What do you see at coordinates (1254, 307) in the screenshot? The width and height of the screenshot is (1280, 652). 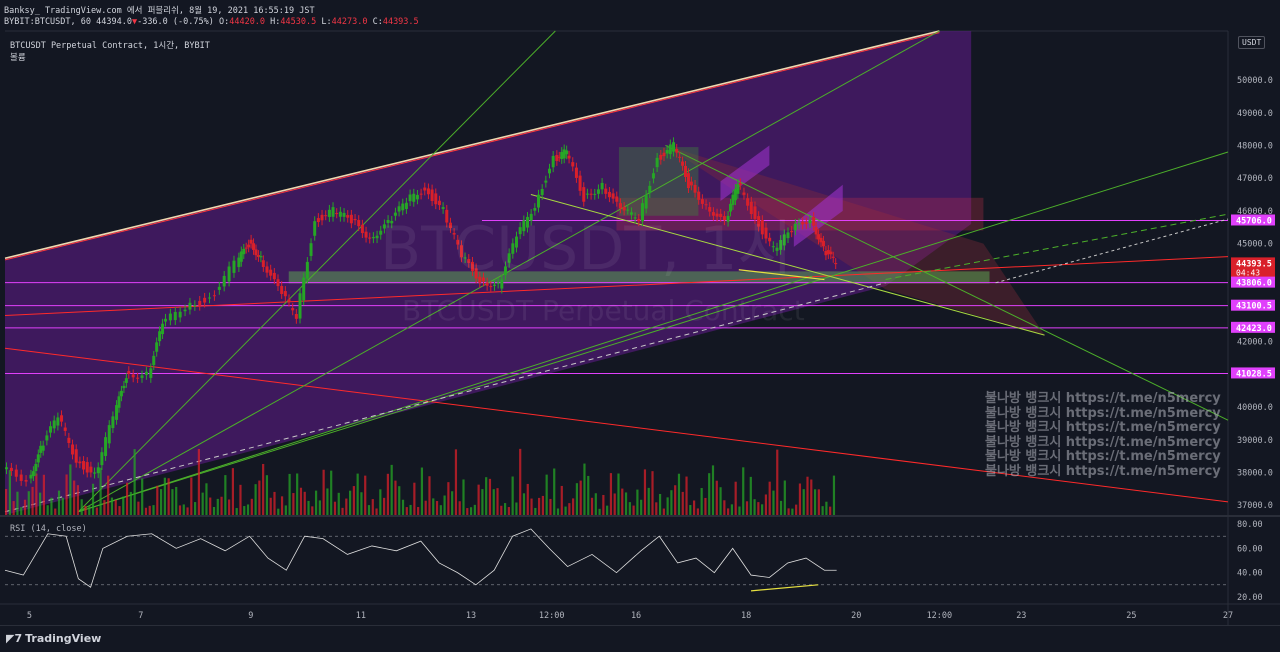 I see `price-label-text: 43100.5` at bounding box center [1254, 307].